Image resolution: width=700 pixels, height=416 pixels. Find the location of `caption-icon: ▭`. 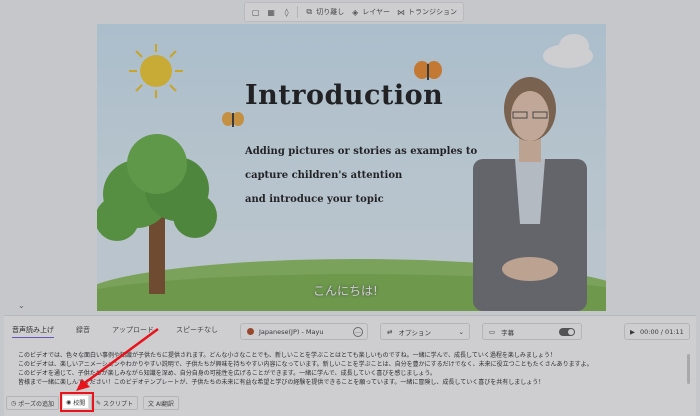

caption-icon: ▭ is located at coordinates (492, 331).